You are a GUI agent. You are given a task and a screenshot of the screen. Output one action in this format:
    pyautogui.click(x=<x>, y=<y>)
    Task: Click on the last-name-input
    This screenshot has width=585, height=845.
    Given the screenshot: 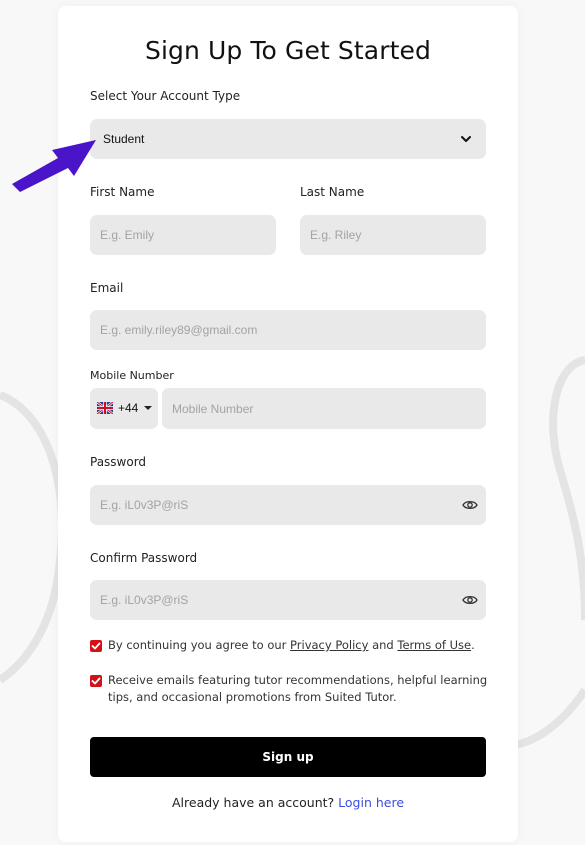 What is the action you would take?
    pyautogui.click(x=393, y=235)
    